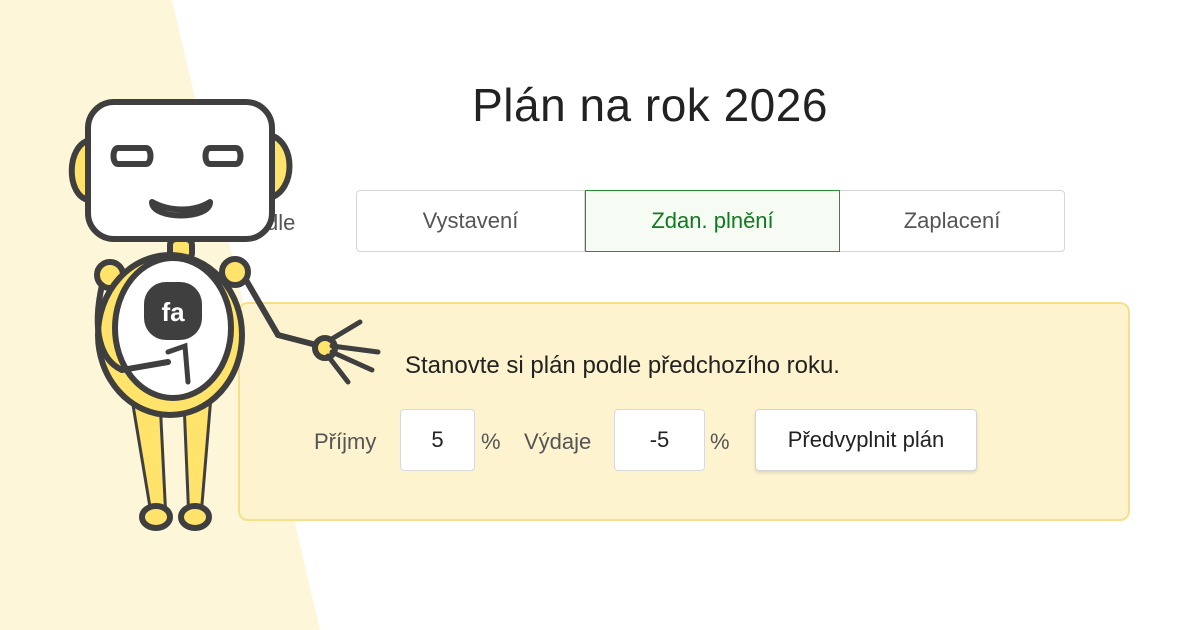  I want to click on income-percent-input, so click(437, 440).